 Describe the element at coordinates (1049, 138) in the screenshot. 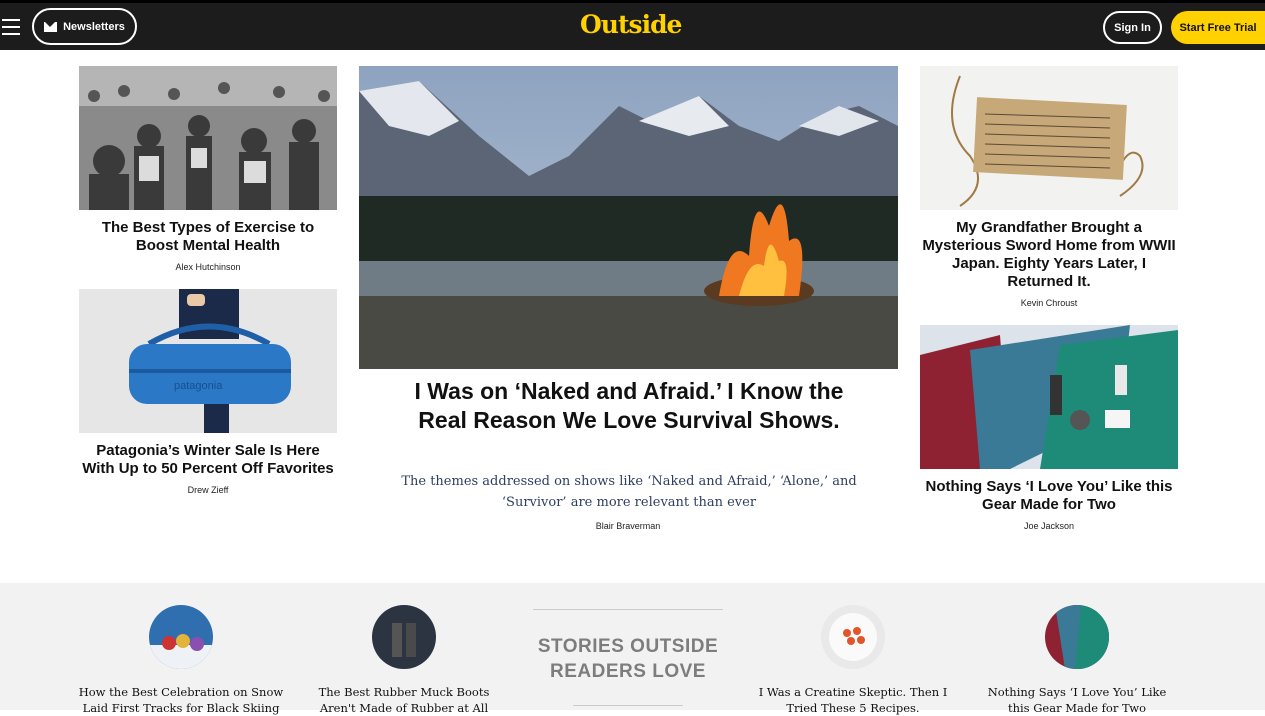

I see `wooden-tag-photo` at that location.